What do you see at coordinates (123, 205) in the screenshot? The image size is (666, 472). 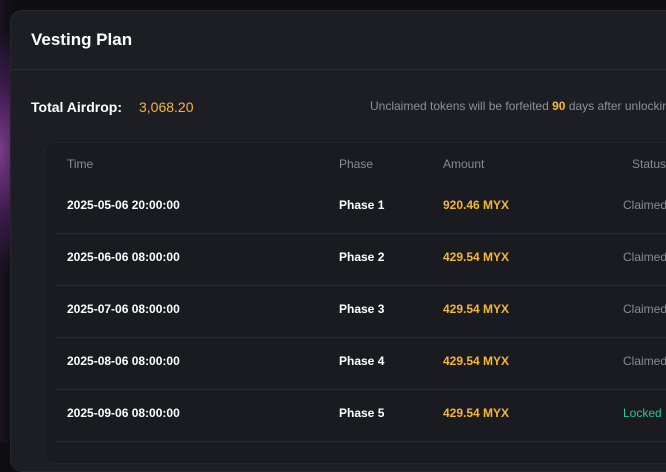 I see `row-time: 2025-05-06 20:00:00` at bounding box center [123, 205].